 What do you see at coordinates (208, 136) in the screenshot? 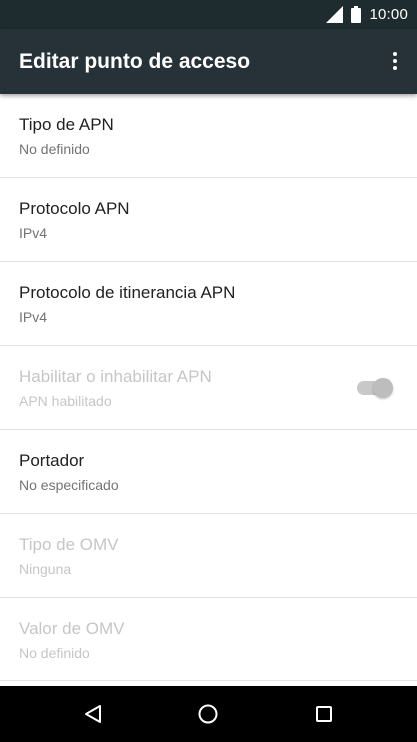
I see `list-item-tipo-de-apn: Tipo de APN No definido` at bounding box center [208, 136].